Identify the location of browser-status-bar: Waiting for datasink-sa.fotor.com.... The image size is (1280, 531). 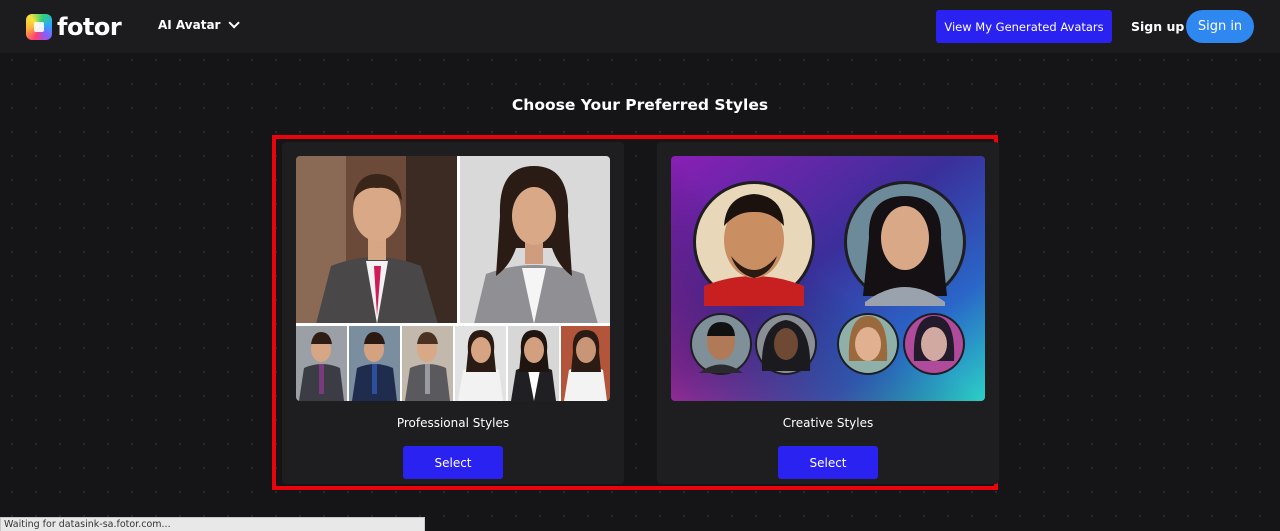
(212, 524).